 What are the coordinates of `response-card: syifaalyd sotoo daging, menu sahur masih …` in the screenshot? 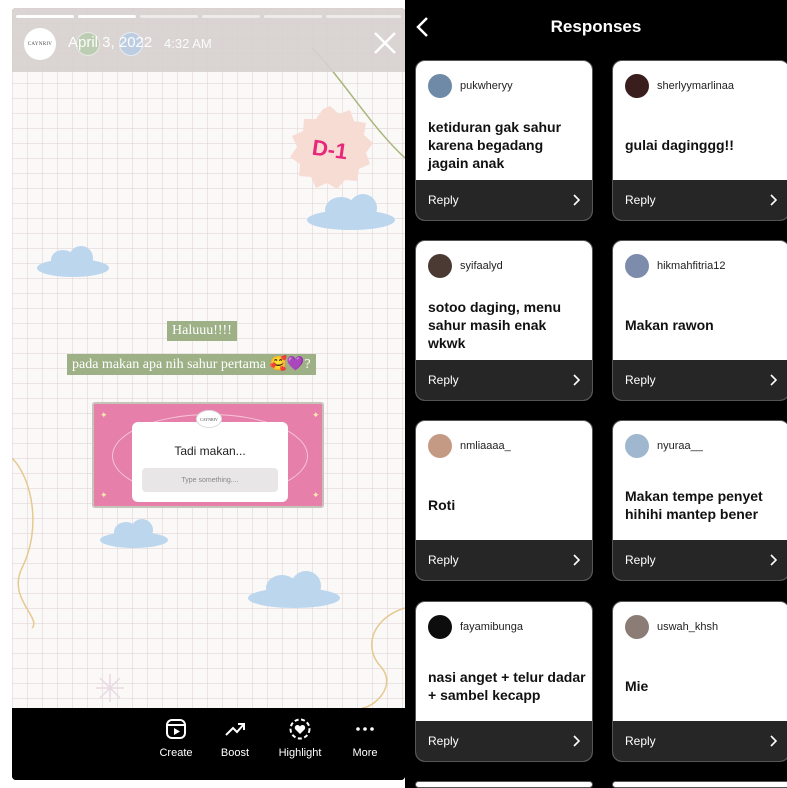 It's located at (504, 320).